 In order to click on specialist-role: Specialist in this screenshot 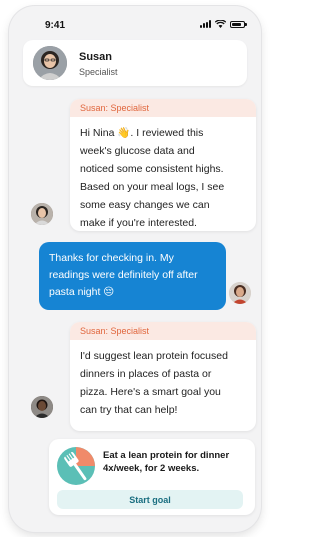, I will do `click(98, 72)`.